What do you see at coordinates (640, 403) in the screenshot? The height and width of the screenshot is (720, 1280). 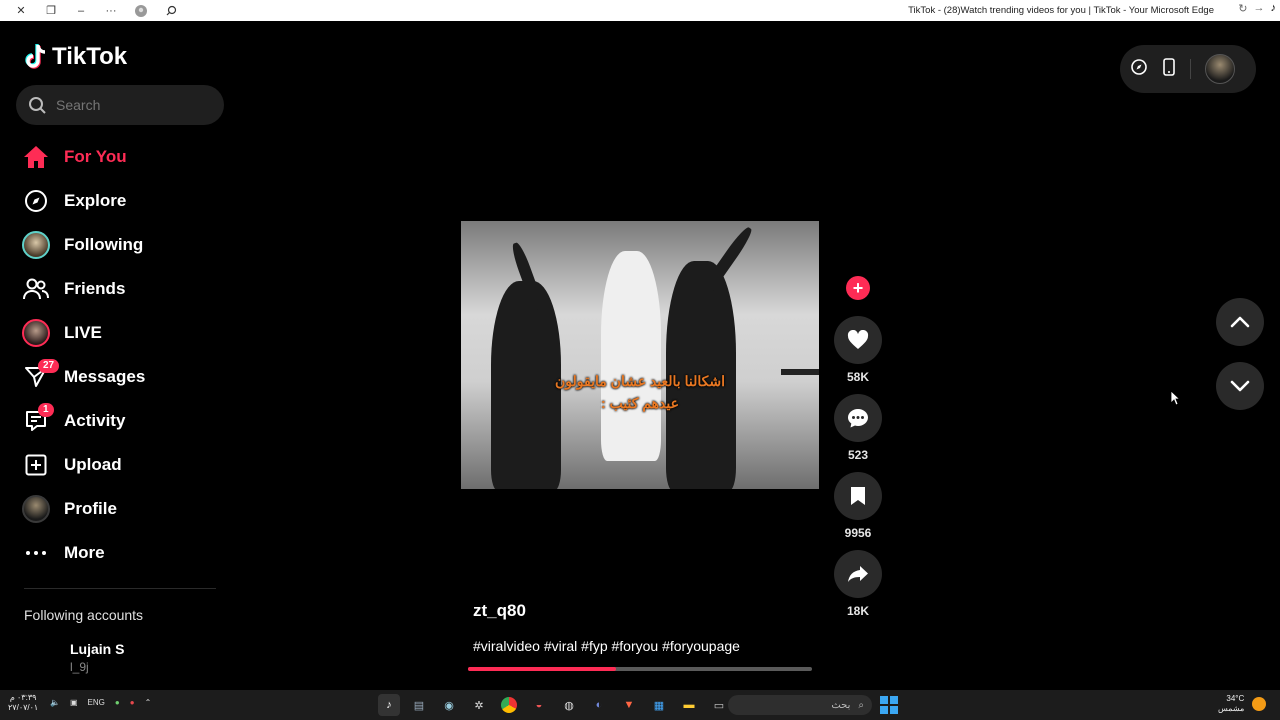 I see `video-caption-line2: عيدهم كئيب :` at bounding box center [640, 403].